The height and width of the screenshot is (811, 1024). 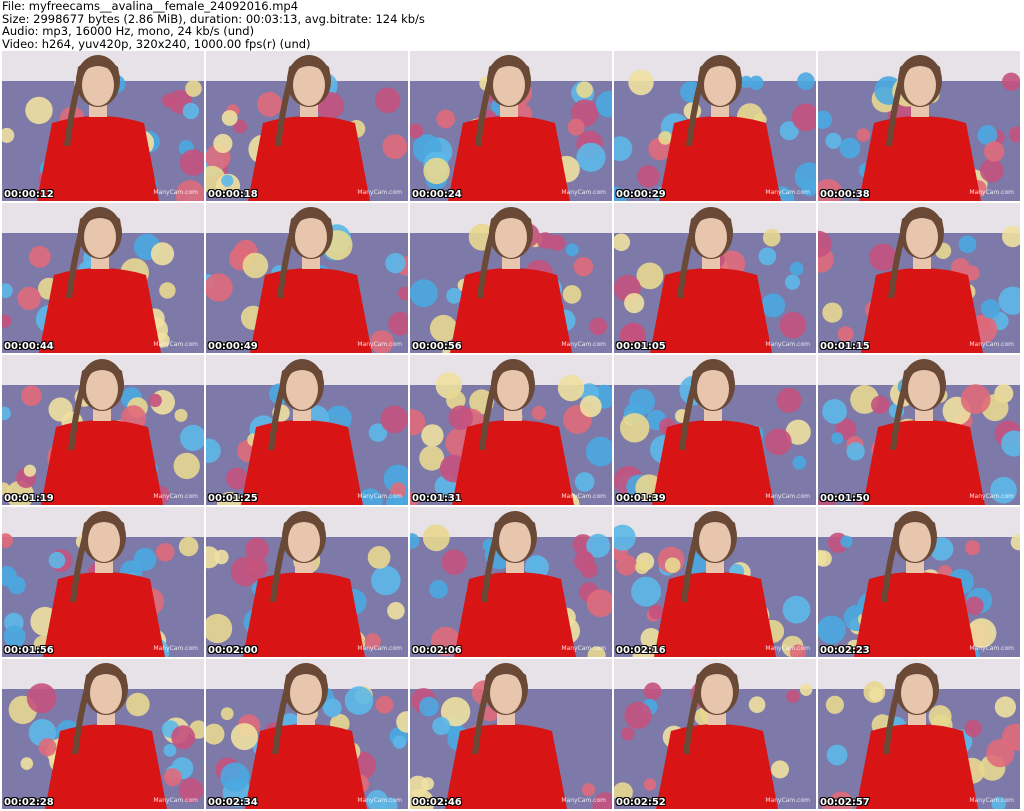 What do you see at coordinates (307, 734) in the screenshot?
I see `video-thumbnail: 00:02:34 ManyCam.com` at bounding box center [307, 734].